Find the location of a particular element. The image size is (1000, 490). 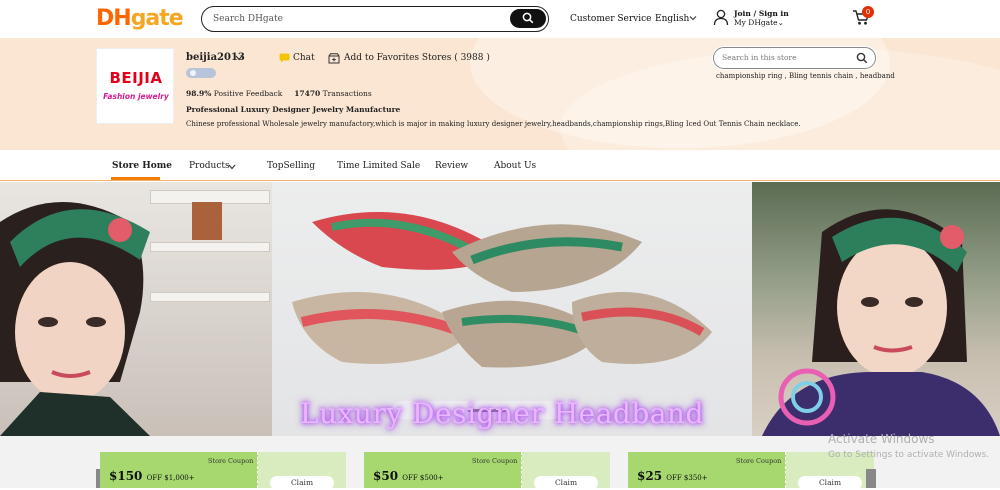

tab-time-limited-sale: Time Limited Sale is located at coordinates (378, 166).